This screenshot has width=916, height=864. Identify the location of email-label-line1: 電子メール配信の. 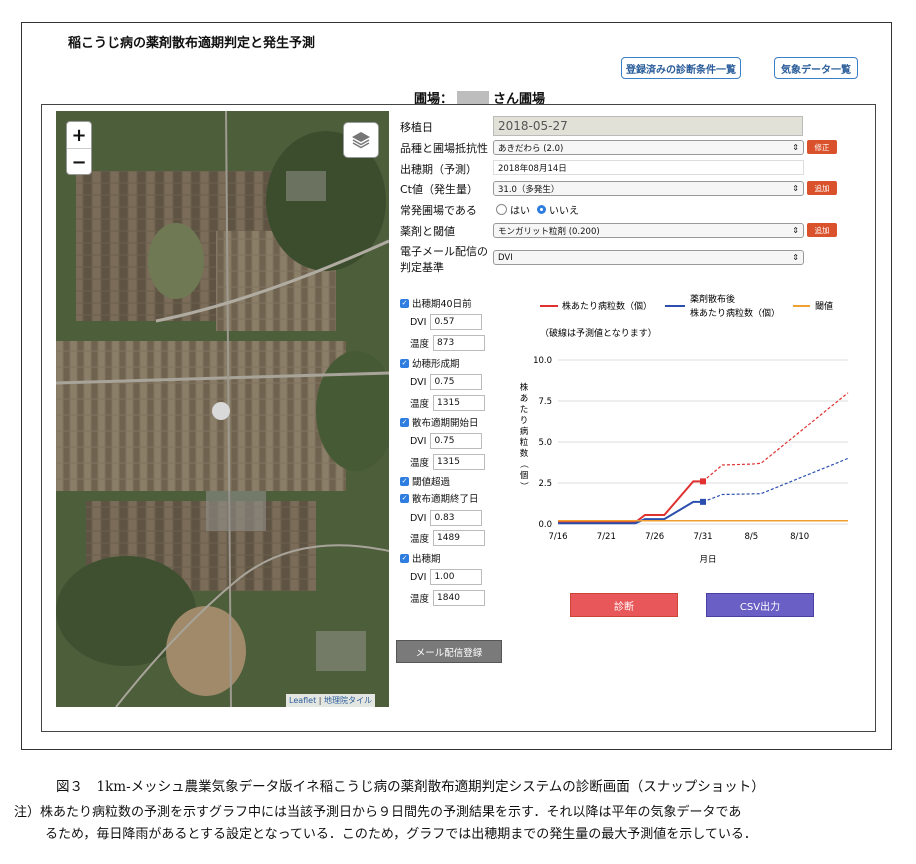
(444, 251).